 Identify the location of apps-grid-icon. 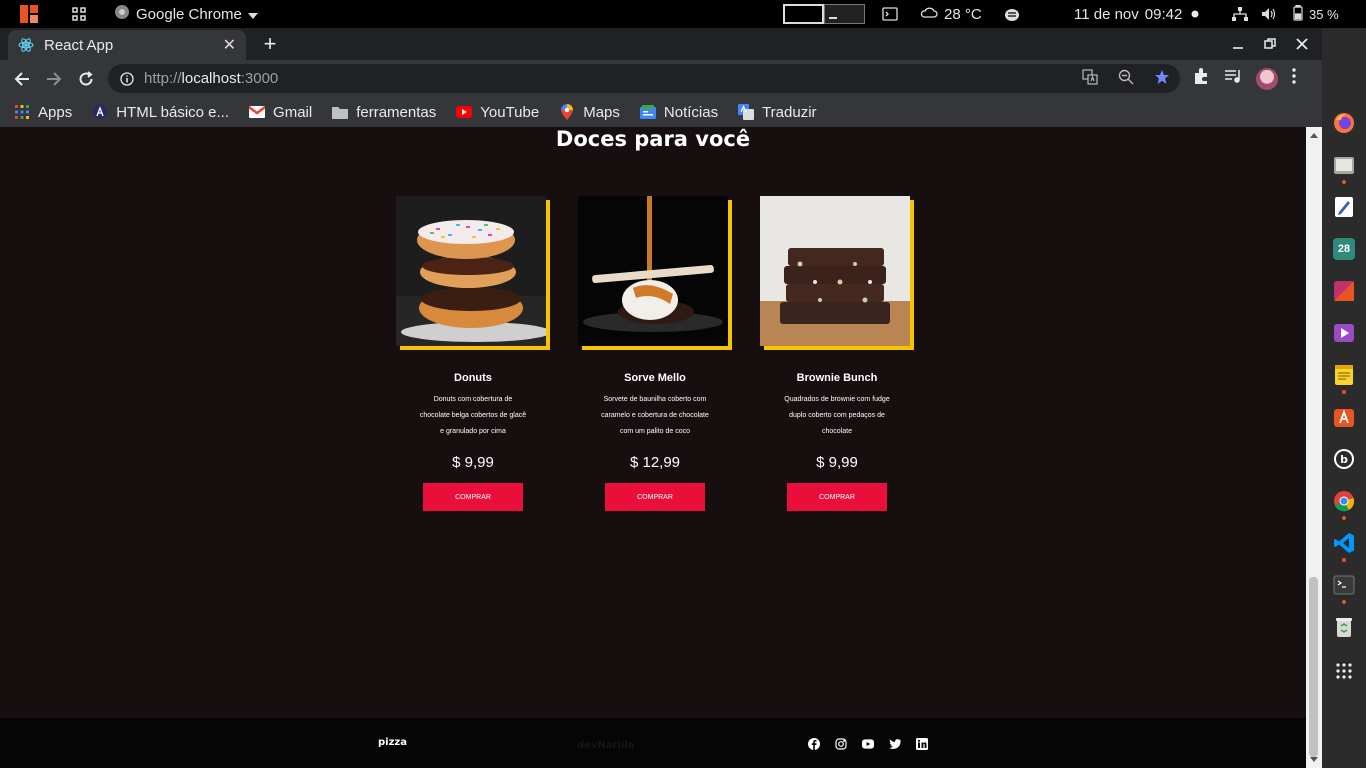
(22, 112).